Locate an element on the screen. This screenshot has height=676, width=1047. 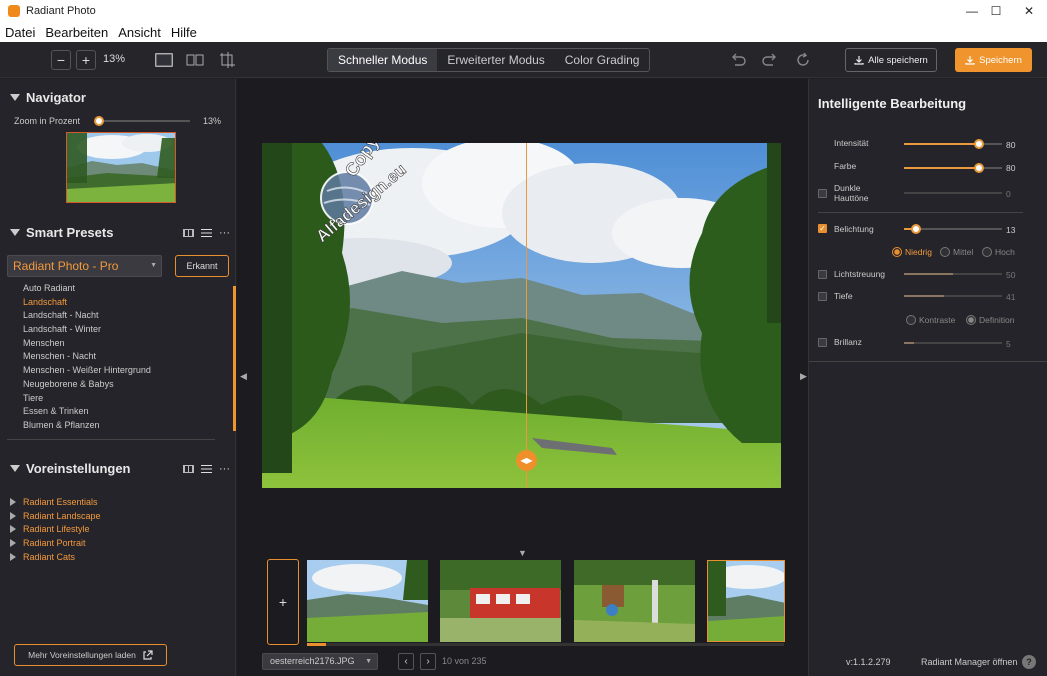
menu-bearbeiten: Bearbeiten is located at coordinates (76, 32).